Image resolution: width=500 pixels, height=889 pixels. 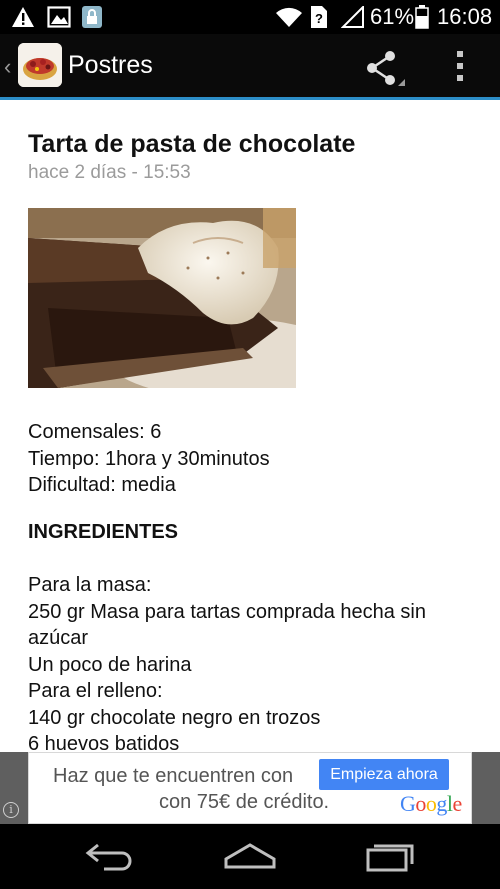 What do you see at coordinates (353, 17) in the screenshot?
I see `signal-icon` at bounding box center [353, 17].